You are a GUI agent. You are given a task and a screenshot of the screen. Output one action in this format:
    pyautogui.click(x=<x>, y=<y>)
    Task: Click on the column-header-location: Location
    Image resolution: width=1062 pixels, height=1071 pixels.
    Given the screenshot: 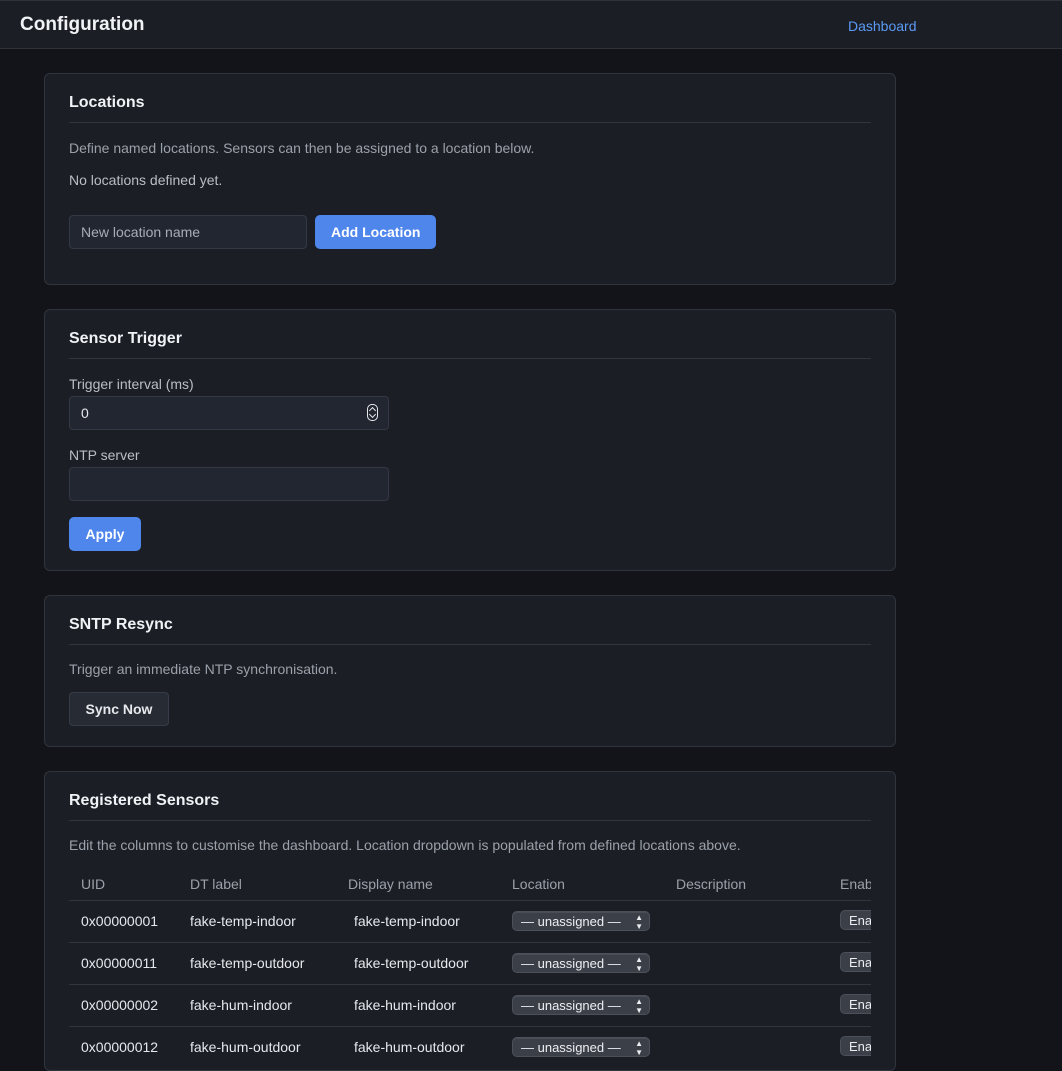 What is the action you would take?
    pyautogui.click(x=582, y=884)
    